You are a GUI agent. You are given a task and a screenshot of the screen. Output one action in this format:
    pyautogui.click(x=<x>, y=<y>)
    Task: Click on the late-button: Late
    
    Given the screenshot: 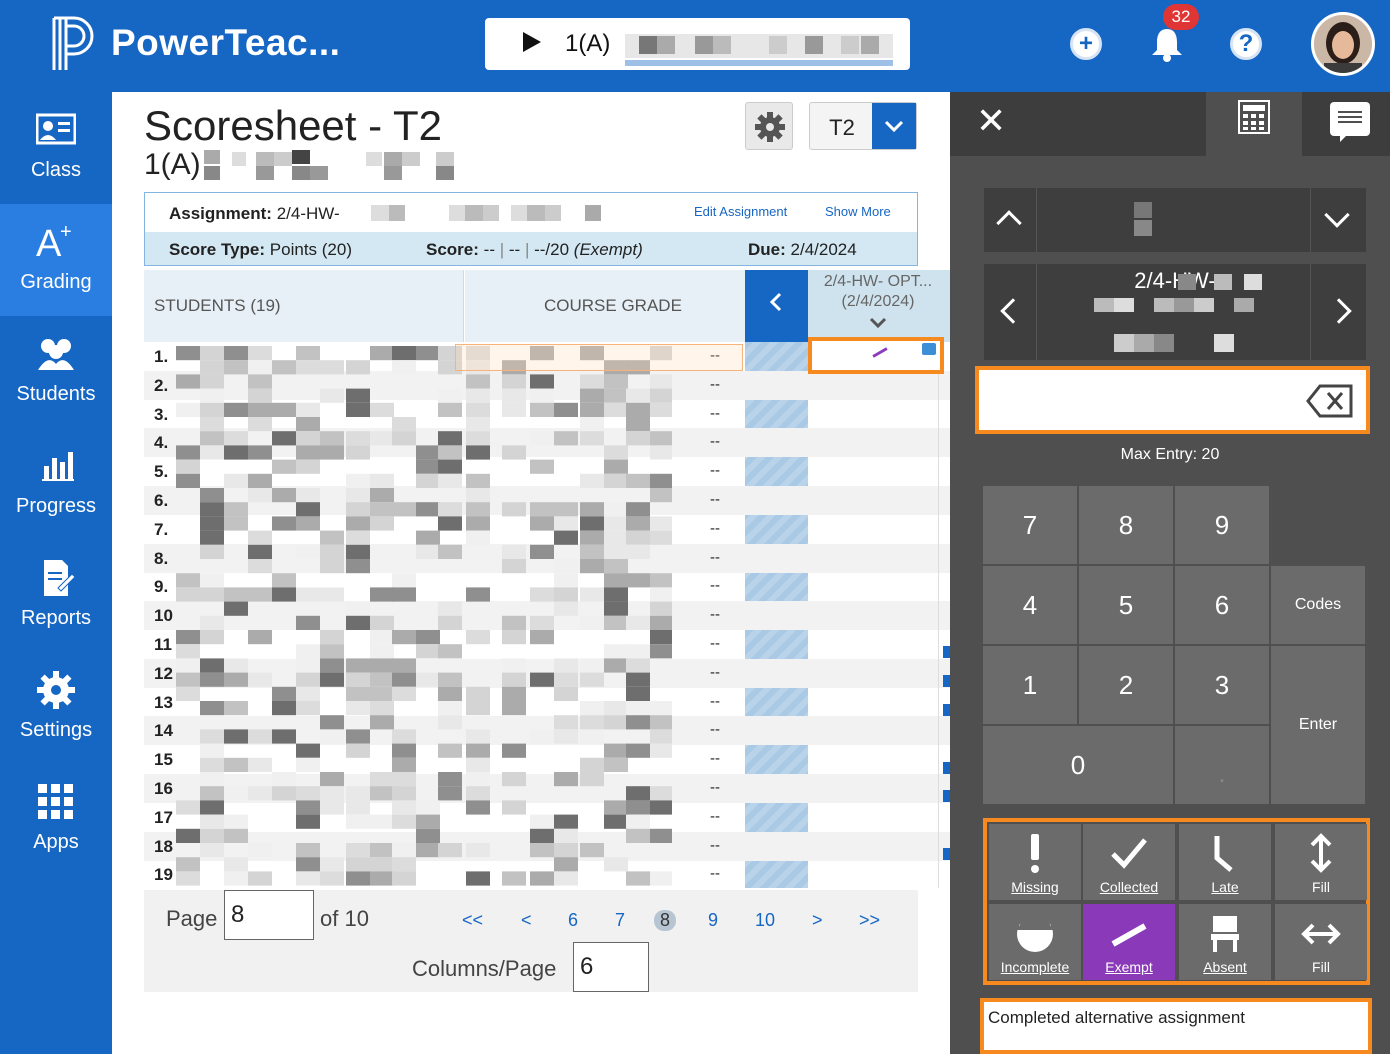 What is the action you would take?
    pyautogui.click(x=1225, y=862)
    